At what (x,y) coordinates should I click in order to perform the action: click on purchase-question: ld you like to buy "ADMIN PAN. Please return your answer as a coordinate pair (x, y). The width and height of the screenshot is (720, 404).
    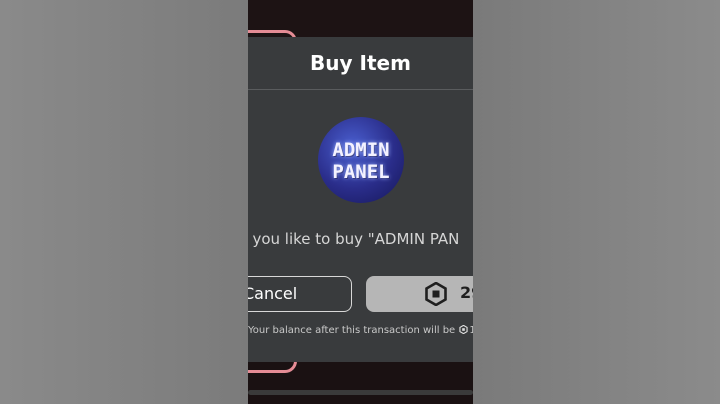
    Looking at the image, I should click on (354, 239).